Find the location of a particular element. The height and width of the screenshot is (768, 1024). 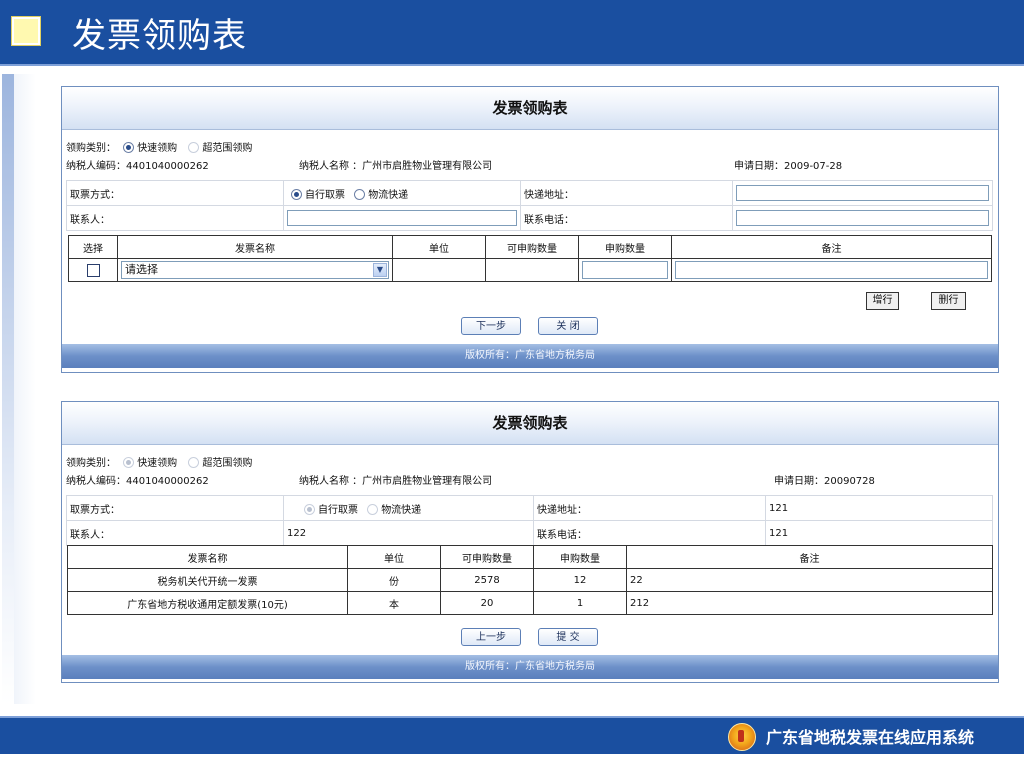

invoice-name-select: 请选择 ▼ is located at coordinates (255, 270).